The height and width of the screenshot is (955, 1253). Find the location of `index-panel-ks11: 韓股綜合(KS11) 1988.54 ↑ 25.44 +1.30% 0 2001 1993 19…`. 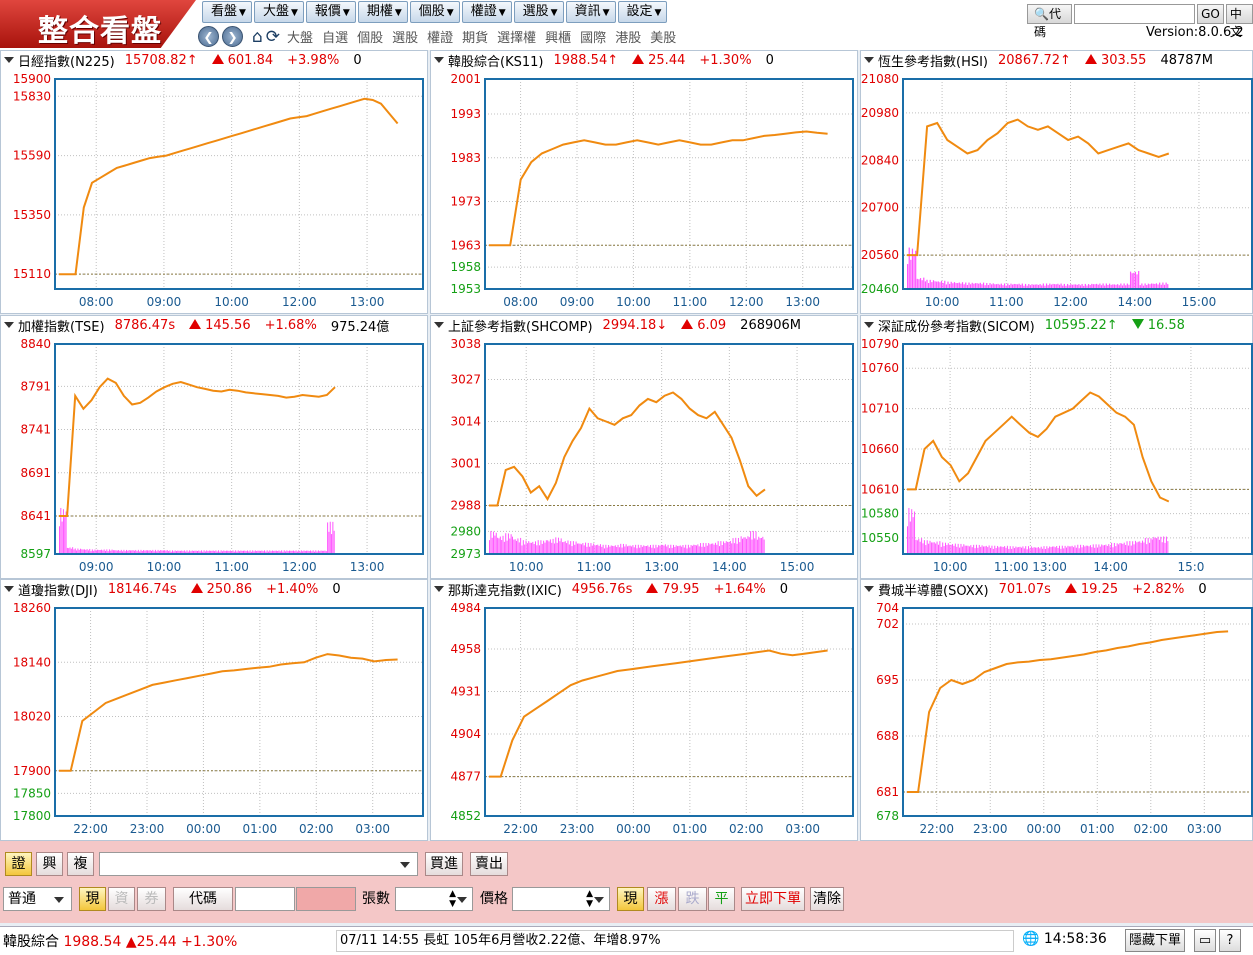

index-panel-ks11: 韓股綜合(KS11) 1988.54 ↑ 25.44 +1.30% 0 2001 1993 19… is located at coordinates (644, 182).